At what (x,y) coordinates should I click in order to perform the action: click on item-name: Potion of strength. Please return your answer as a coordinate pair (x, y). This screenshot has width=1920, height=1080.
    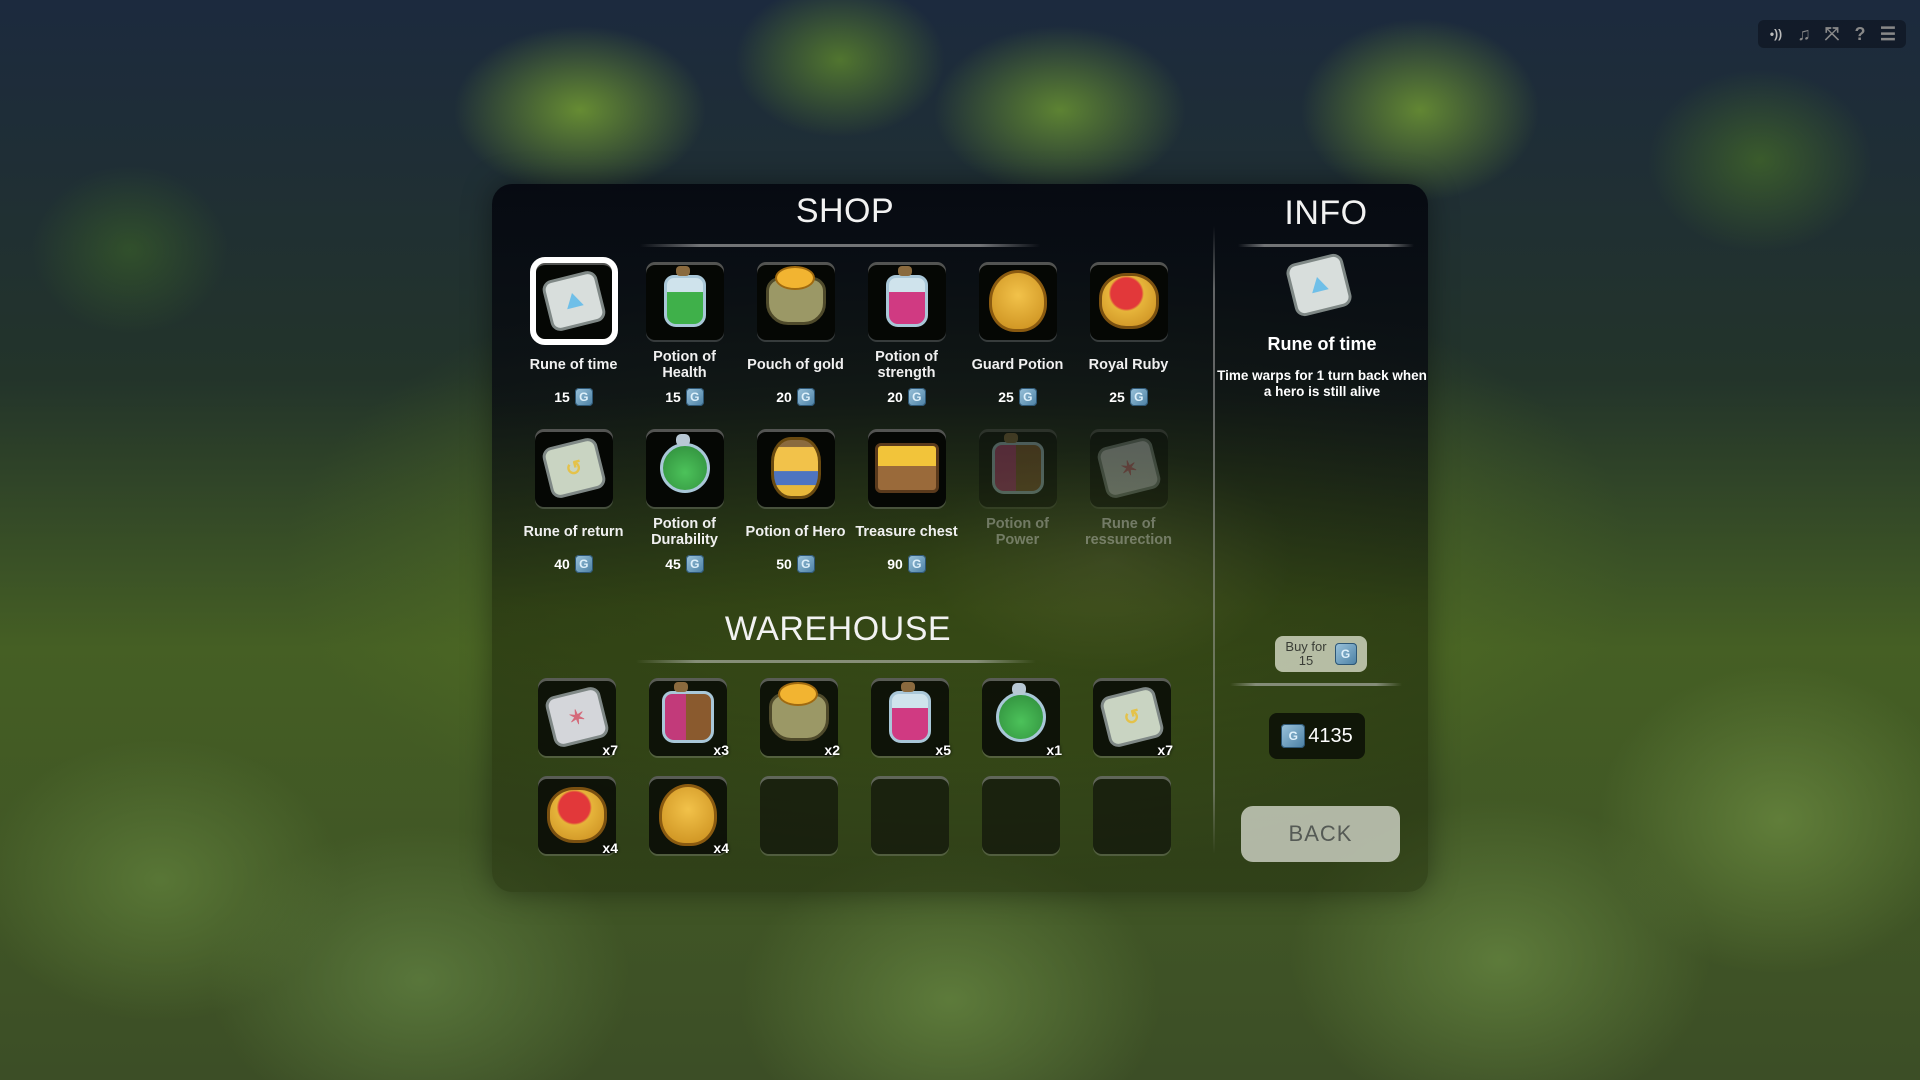
    Looking at the image, I should click on (906, 365).